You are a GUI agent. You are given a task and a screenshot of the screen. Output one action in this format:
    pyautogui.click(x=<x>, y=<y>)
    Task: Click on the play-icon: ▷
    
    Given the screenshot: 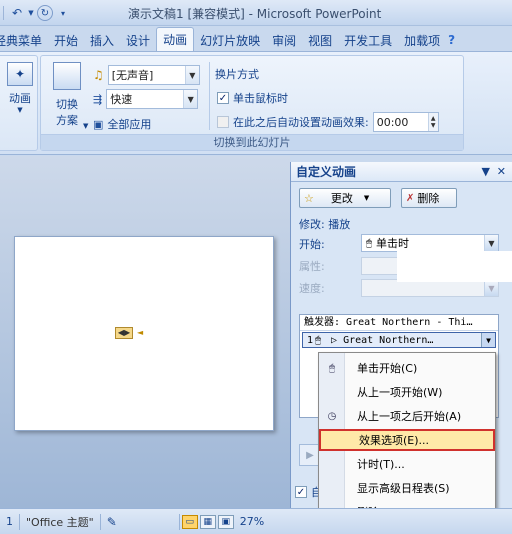 What is the action you would take?
    pyautogui.click(x=334, y=340)
    